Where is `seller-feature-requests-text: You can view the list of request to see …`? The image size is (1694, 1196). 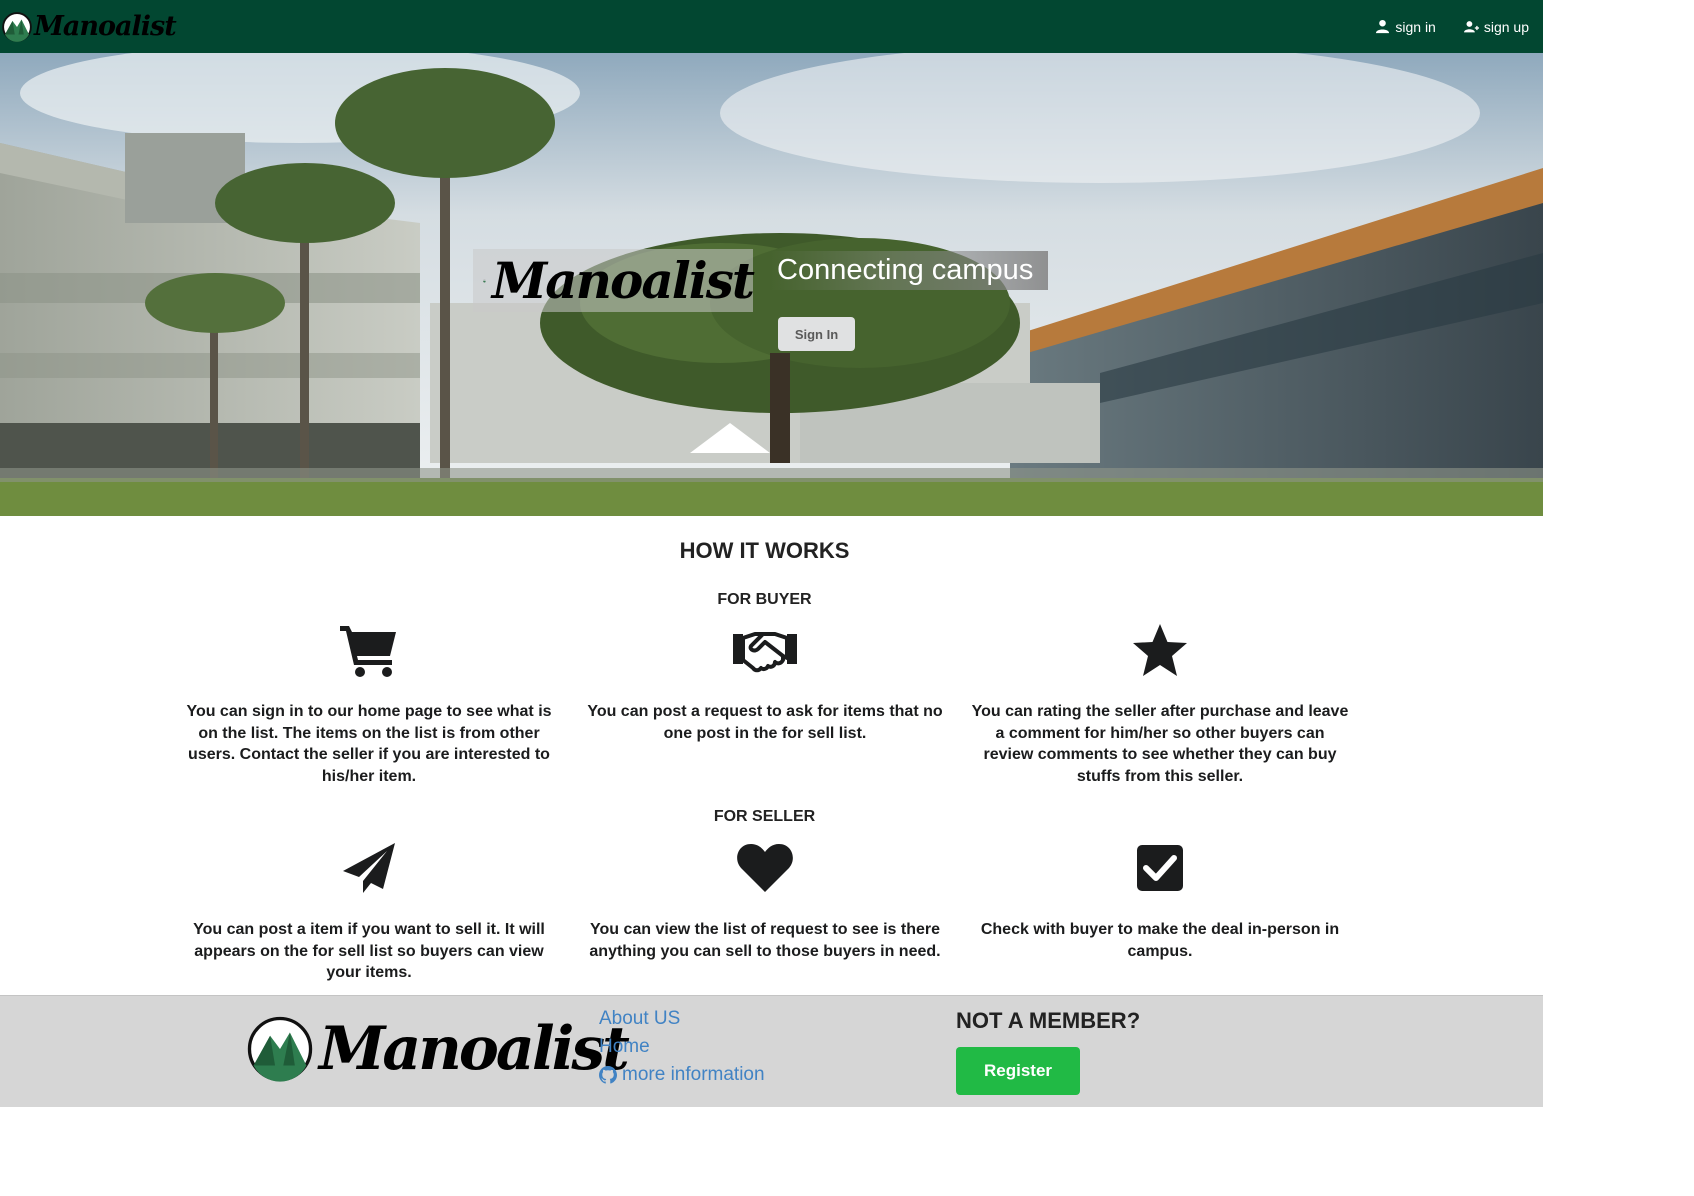 seller-feature-requests-text: You can view the list of request to see … is located at coordinates (765, 940).